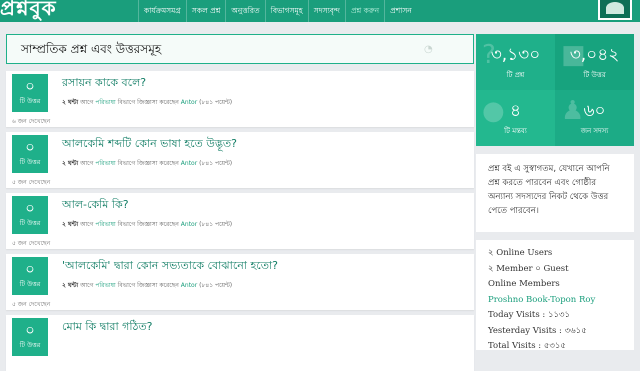  Describe the element at coordinates (91, 49) in the screenshot. I see `page-title: সাম্প্রতিক প্রশ্ন এবং উত্তরসমূহ` at that location.